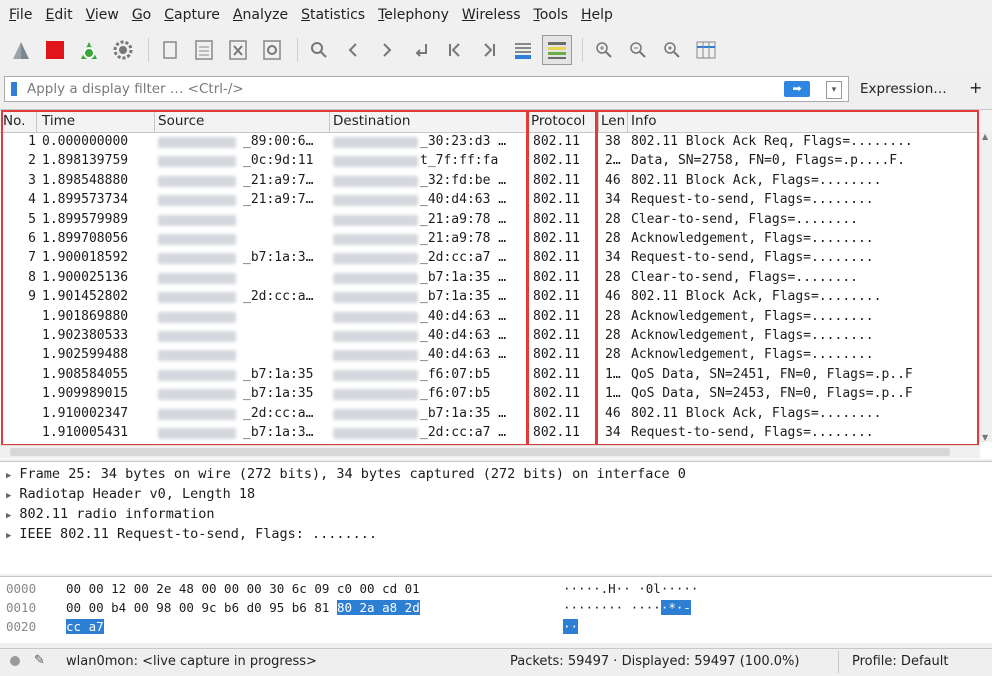 Image resolution: width=992 pixels, height=676 pixels. What do you see at coordinates (135, 89) in the screenshot?
I see `filter-placeholder: Apply a display filter … <Ctrl-/>` at bounding box center [135, 89].